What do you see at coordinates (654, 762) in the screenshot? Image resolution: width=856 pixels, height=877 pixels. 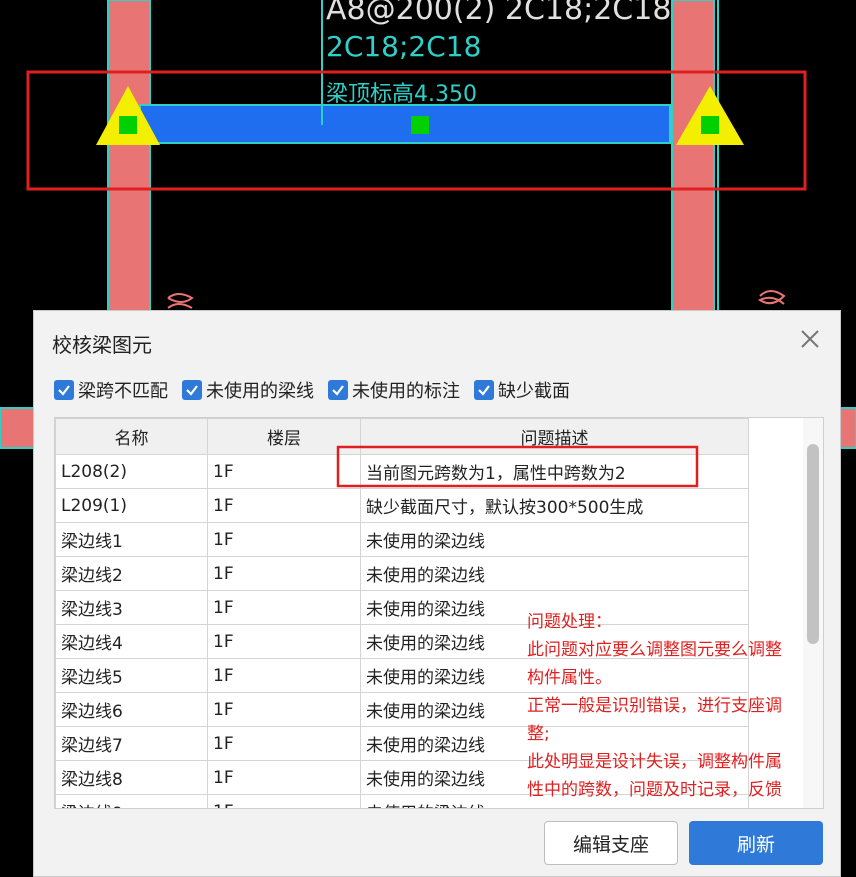 I see `annotation-line: 此处明显是设计失误，调整构件属` at bounding box center [654, 762].